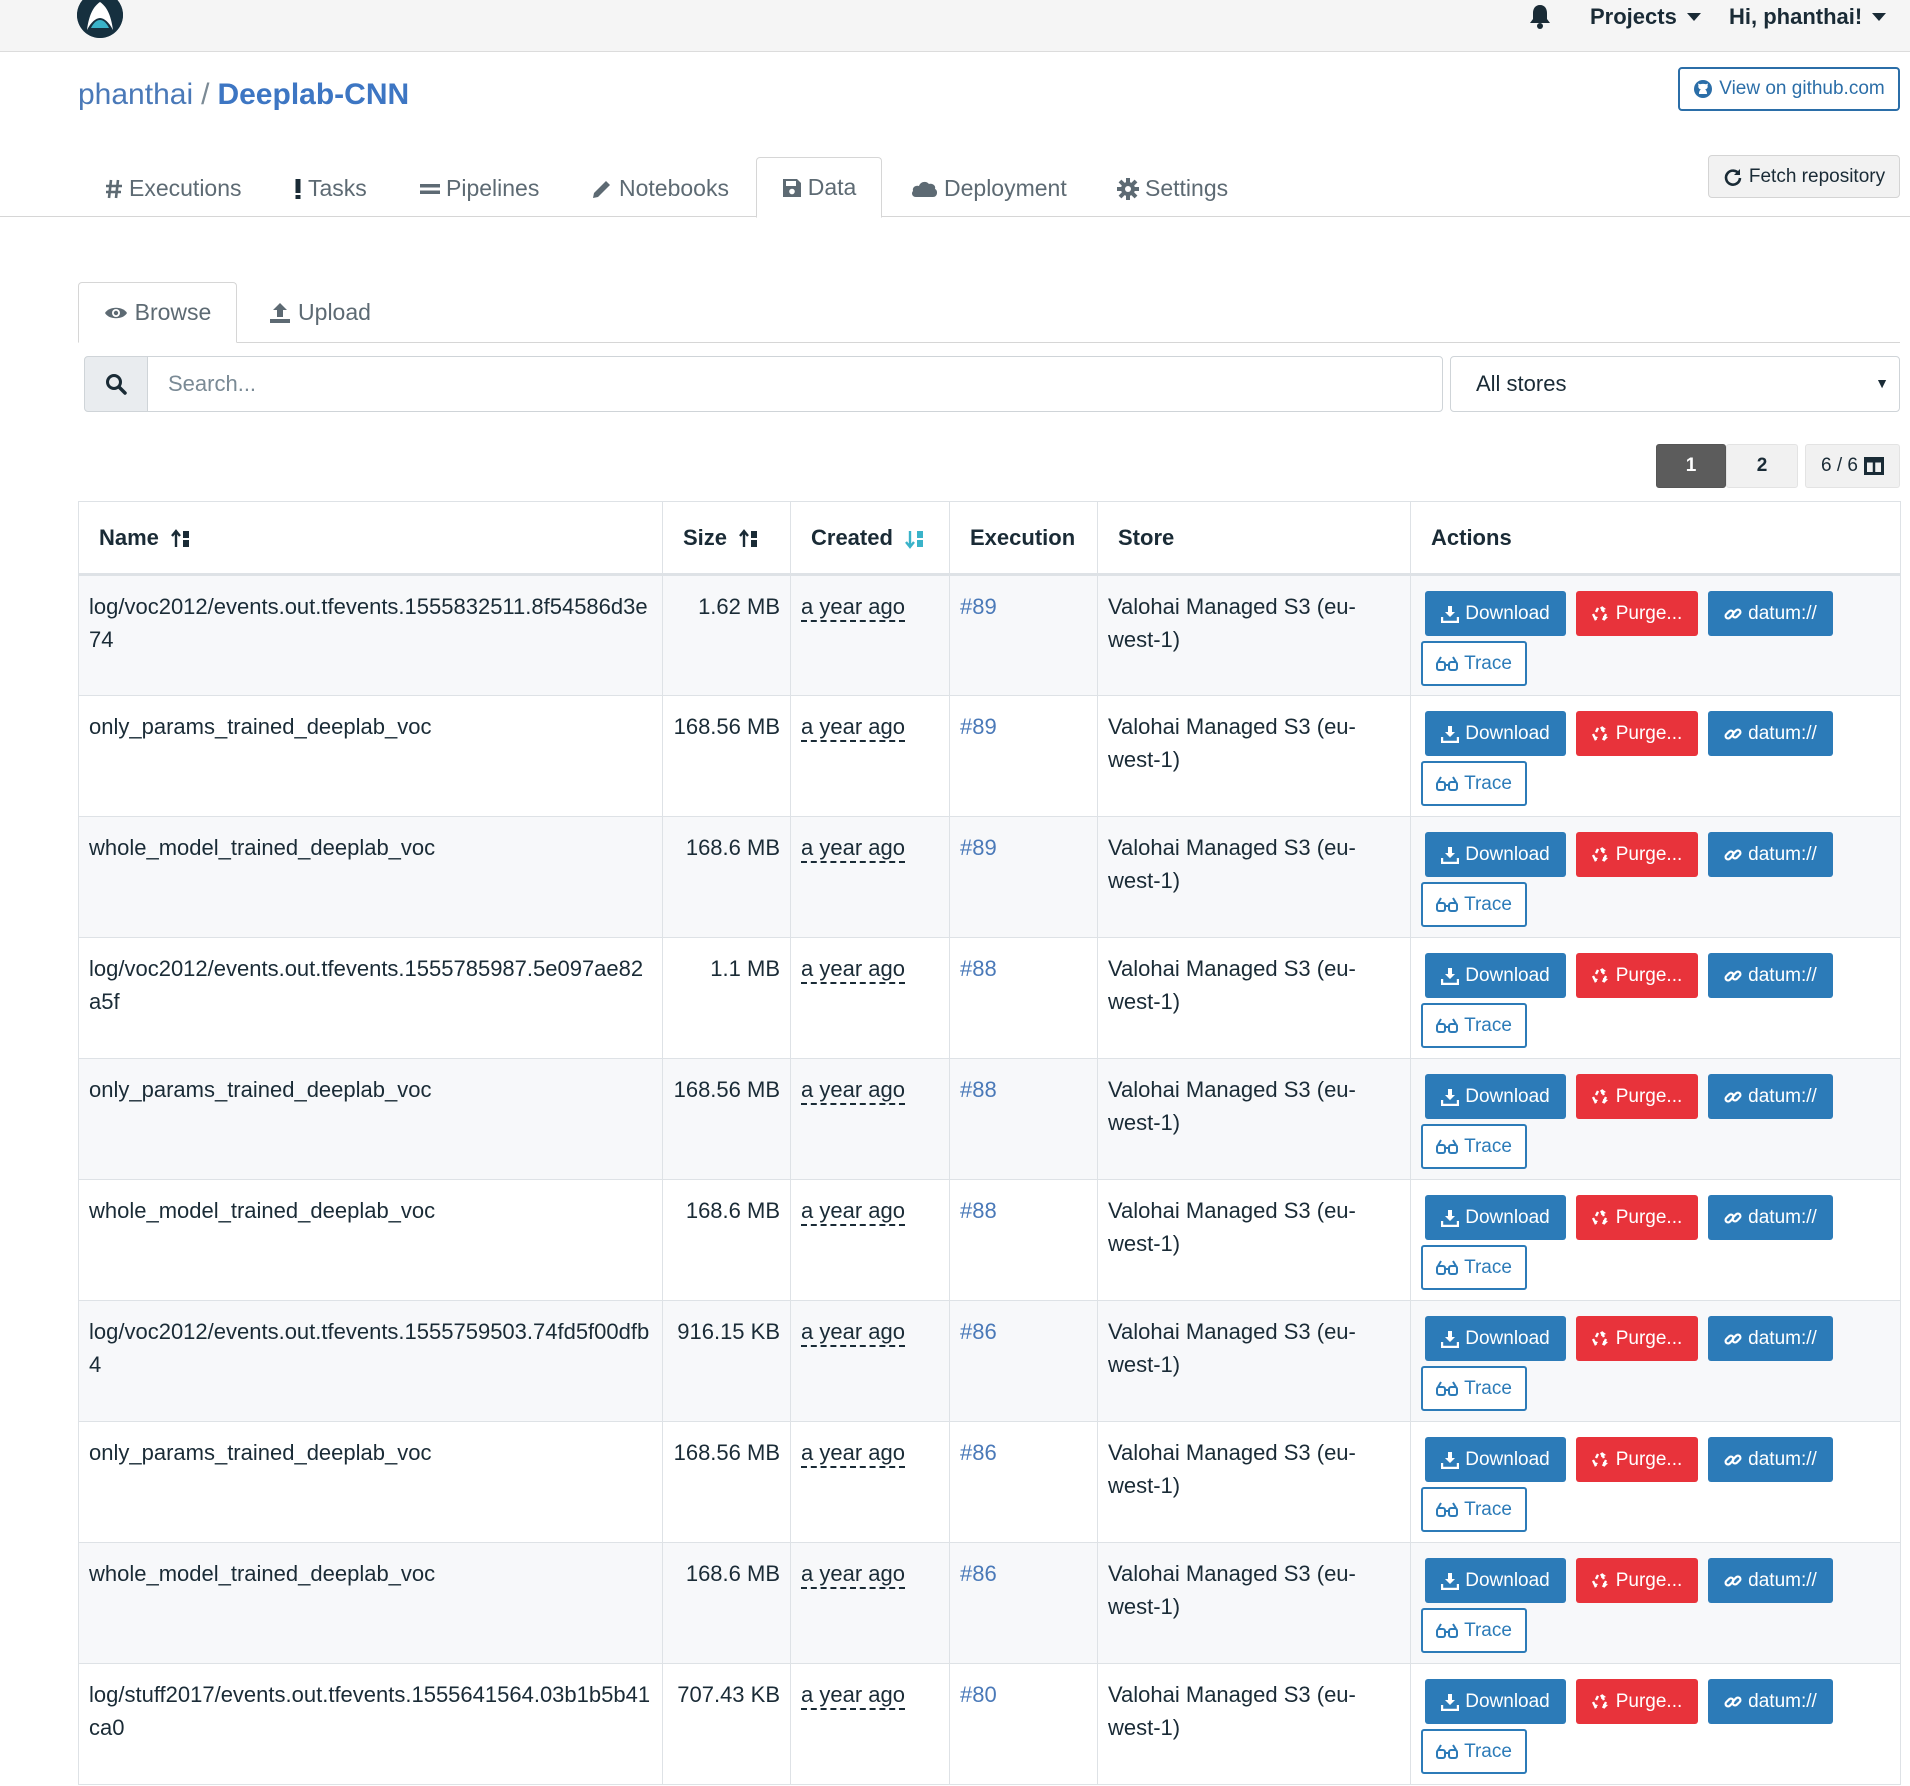 The height and width of the screenshot is (1786, 1910). Describe the element at coordinates (660, 188) in the screenshot. I see `tab-notebooks: Notebooks` at that location.